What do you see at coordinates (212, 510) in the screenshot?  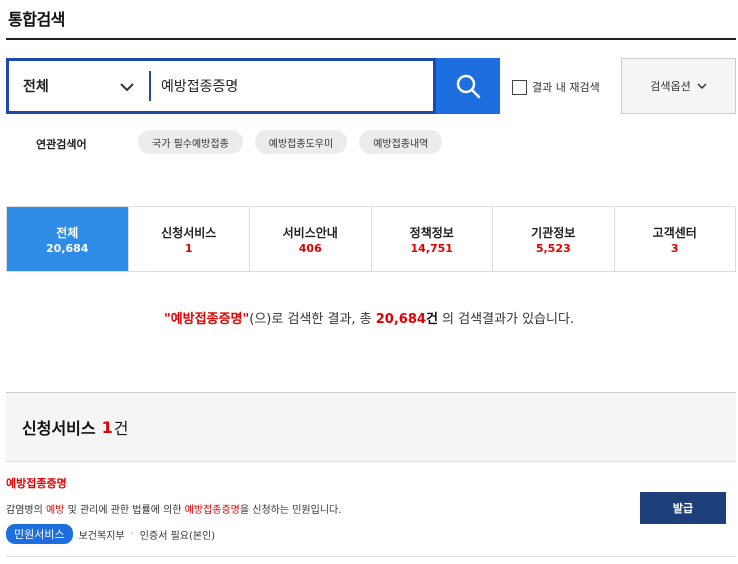 I see `desc-highlight: 예방접종증명` at bounding box center [212, 510].